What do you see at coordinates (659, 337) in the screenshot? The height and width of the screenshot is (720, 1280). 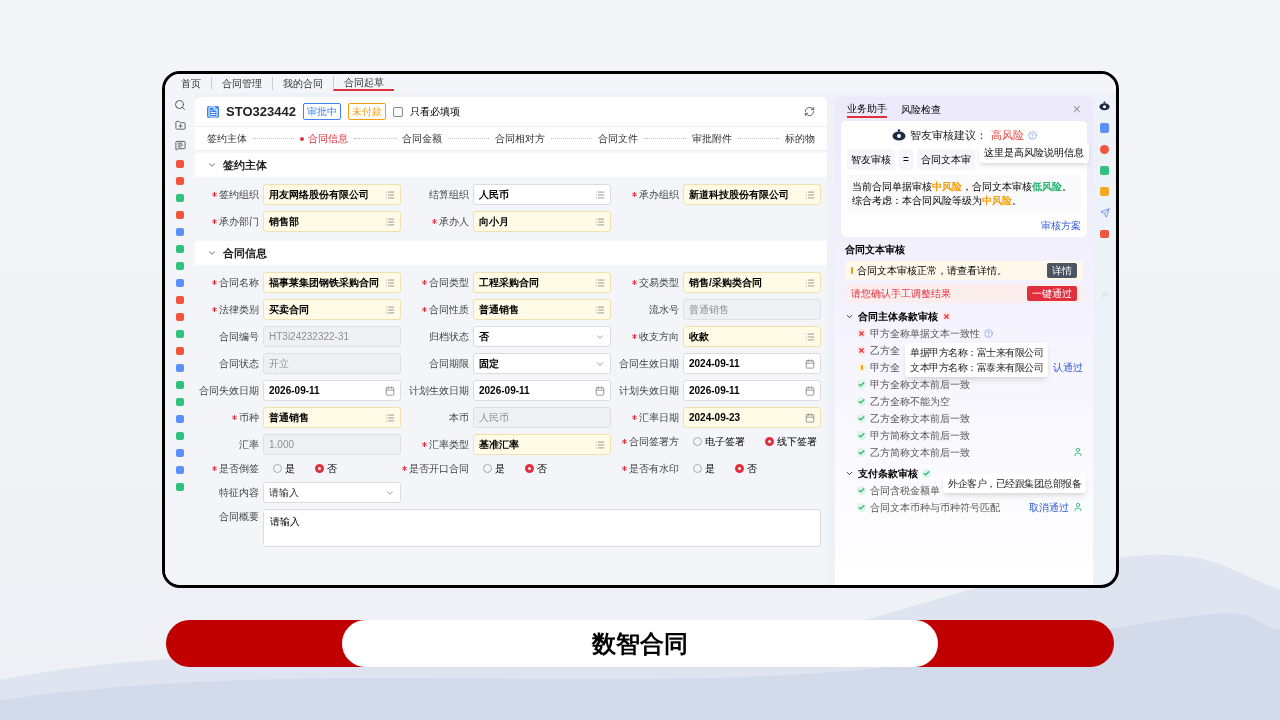 I see `field-label: 收支方向` at bounding box center [659, 337].